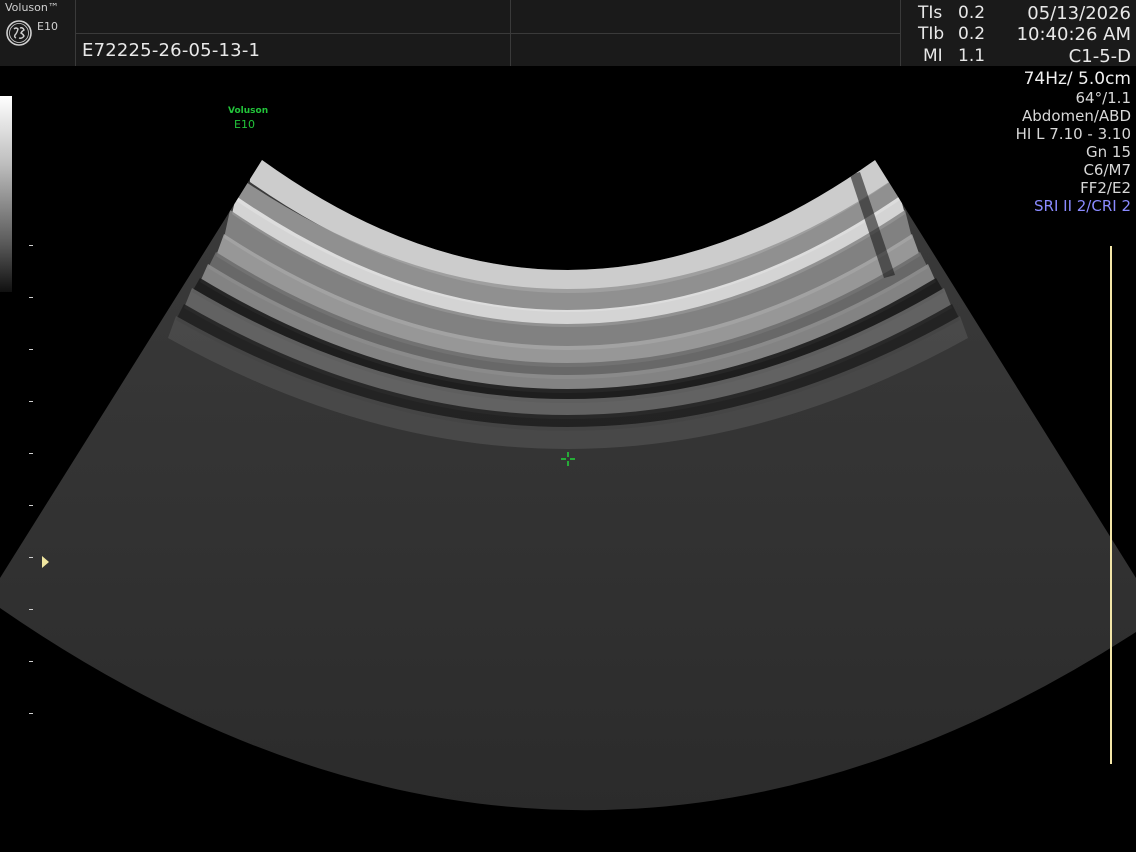 This screenshot has height=852, width=1136. What do you see at coordinates (248, 111) in the screenshot?
I see `watermark-name: Voluson` at bounding box center [248, 111].